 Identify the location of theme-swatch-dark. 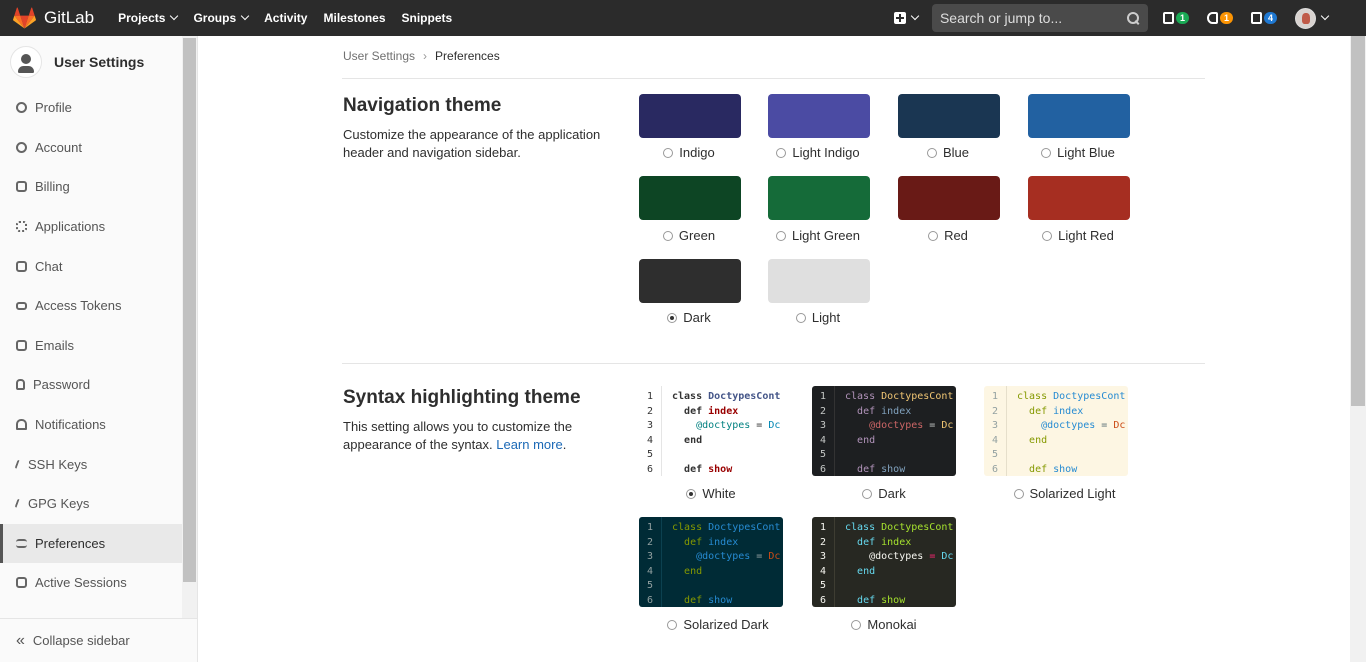
(690, 281).